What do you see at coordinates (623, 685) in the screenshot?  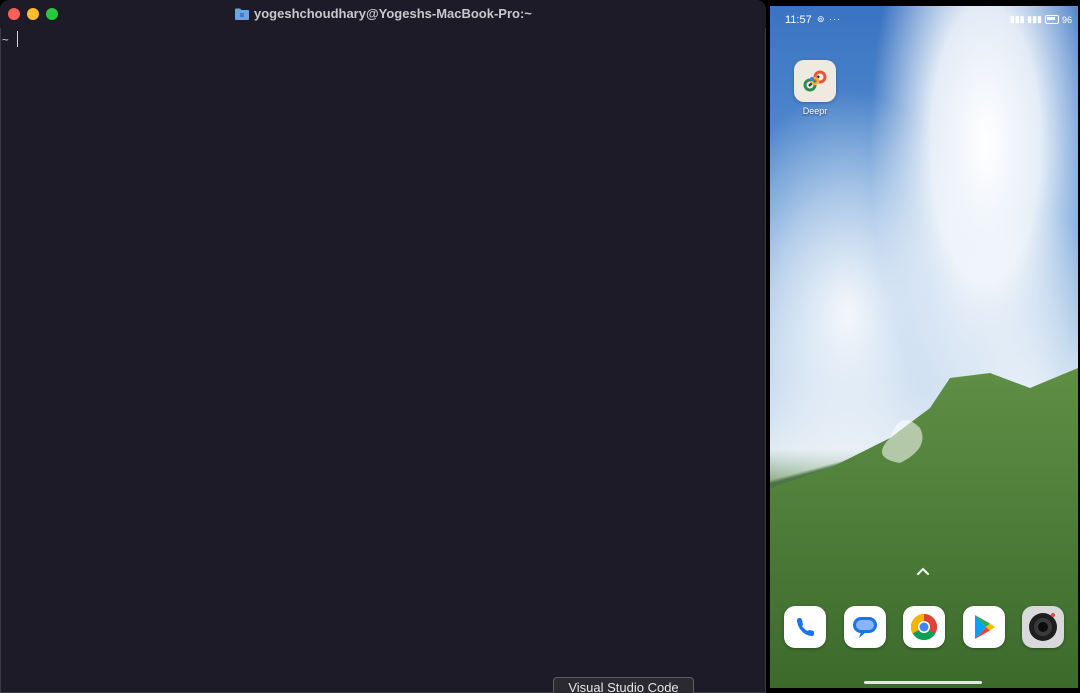 I see `dock-tooltip: Visual Studio Code` at bounding box center [623, 685].